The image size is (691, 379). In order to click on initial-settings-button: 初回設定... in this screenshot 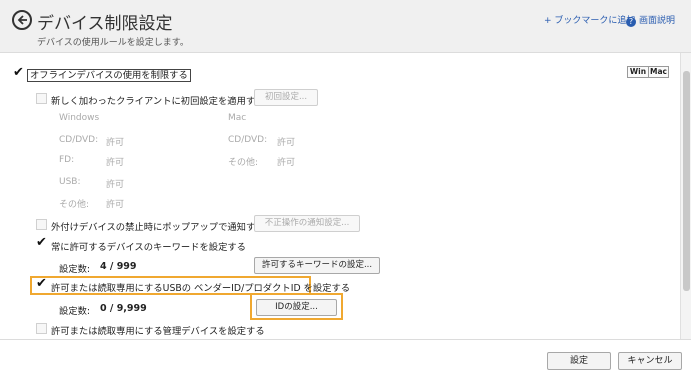, I will do `click(286, 97)`.